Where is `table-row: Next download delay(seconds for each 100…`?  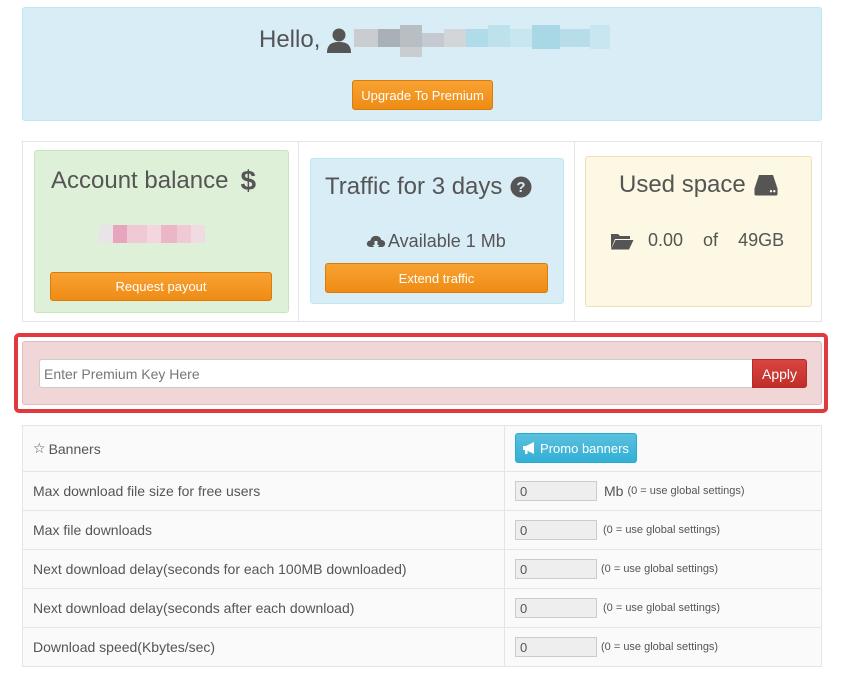 table-row: Next download delay(seconds for each 100… is located at coordinates (422, 568).